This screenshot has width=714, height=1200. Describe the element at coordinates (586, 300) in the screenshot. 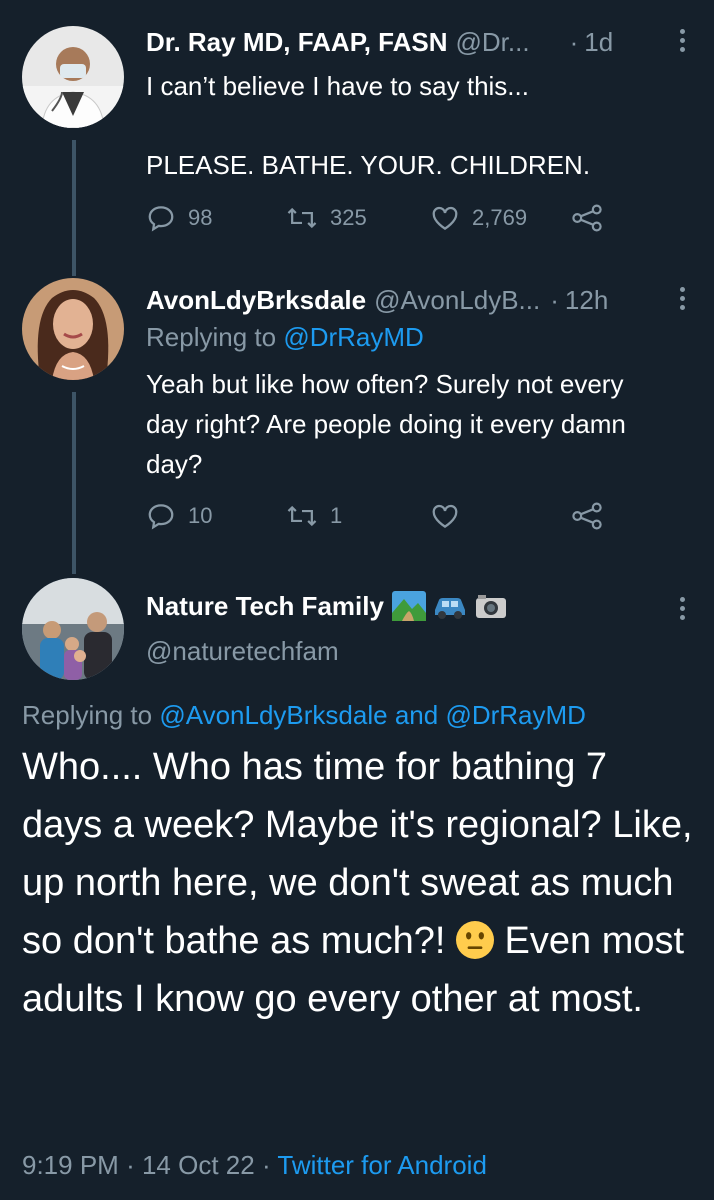

I see `tweet-time: 12h` at that location.